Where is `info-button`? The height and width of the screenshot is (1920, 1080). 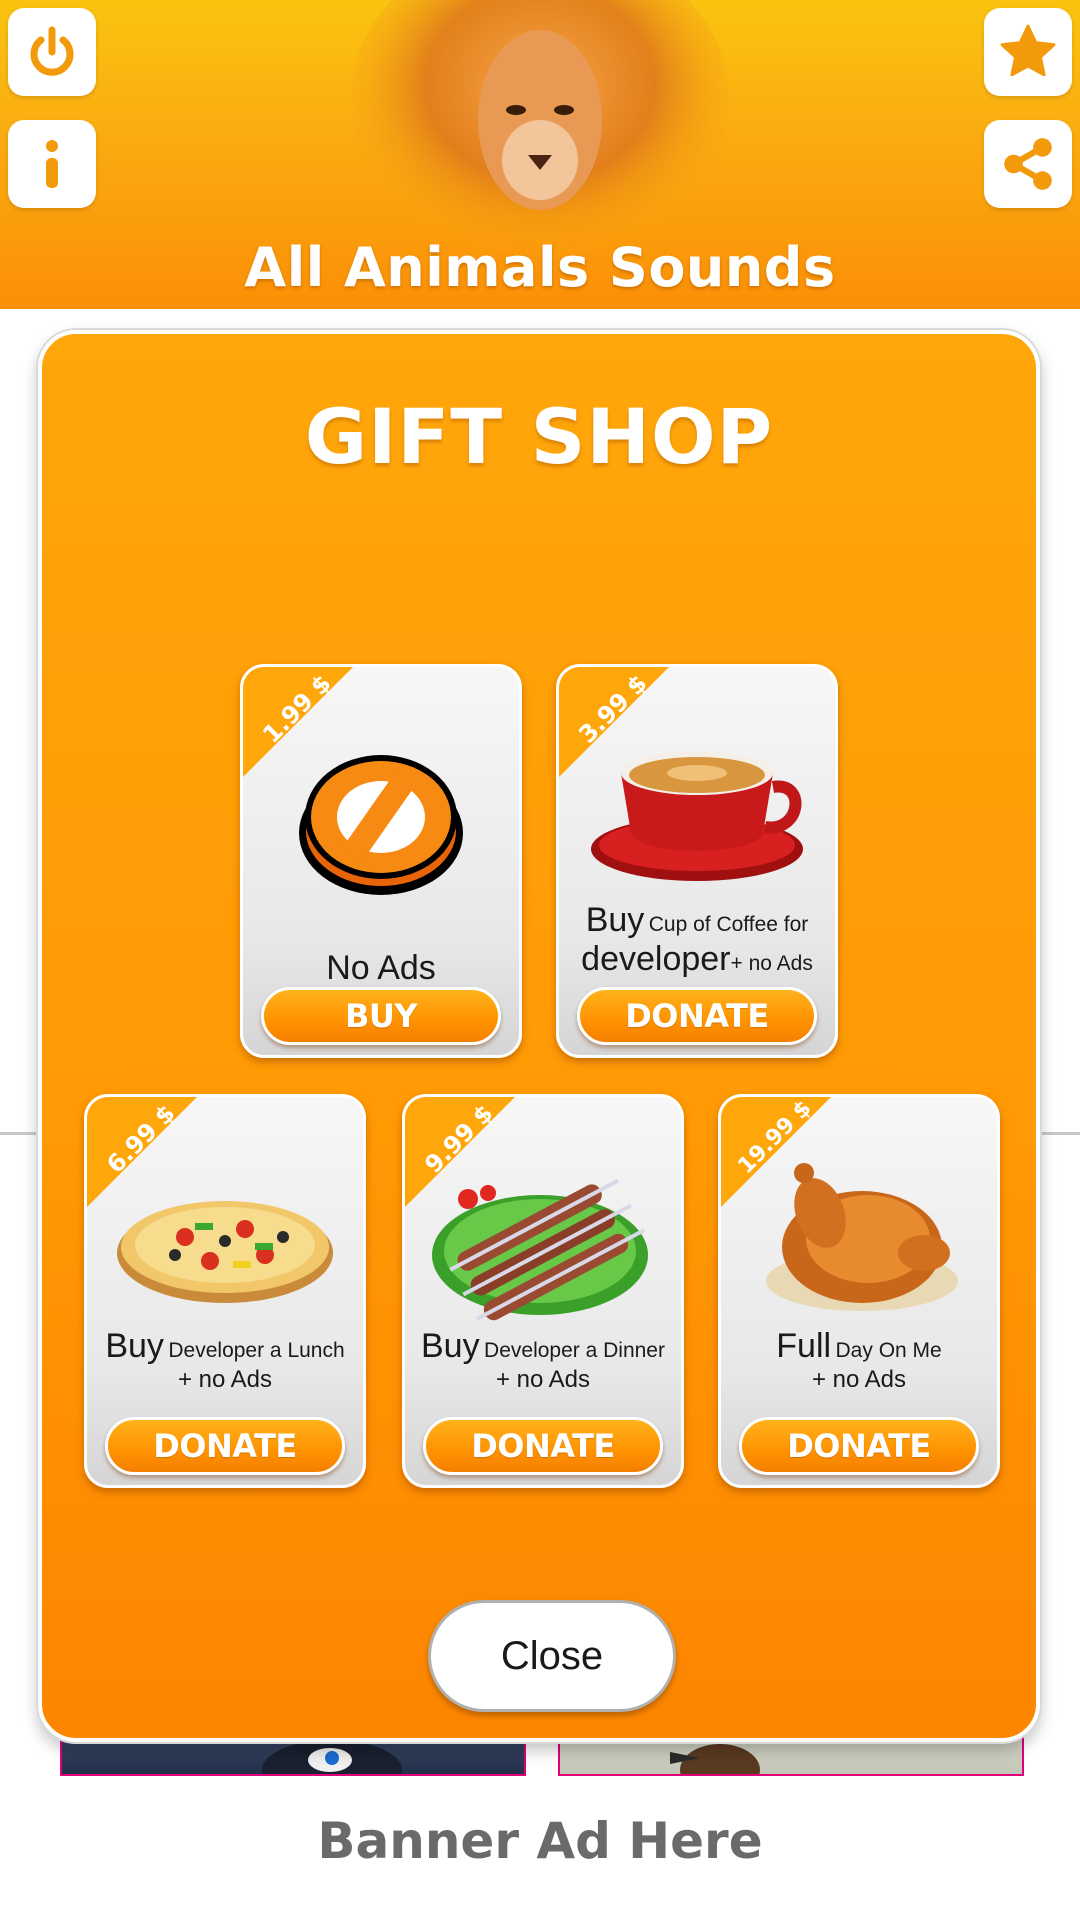 info-button is located at coordinates (52, 164).